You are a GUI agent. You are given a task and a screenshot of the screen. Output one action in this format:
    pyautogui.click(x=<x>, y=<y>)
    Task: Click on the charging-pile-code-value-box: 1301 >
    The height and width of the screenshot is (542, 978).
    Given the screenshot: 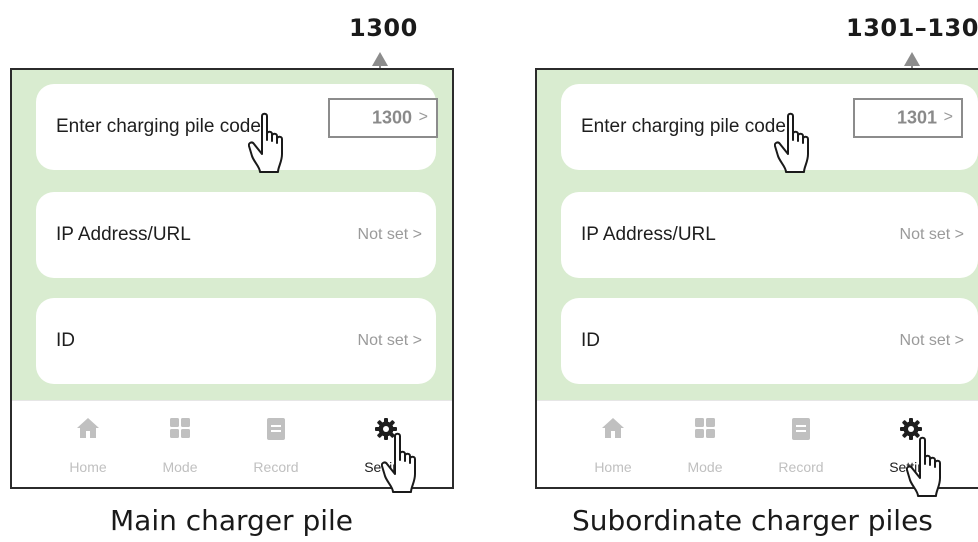 What is the action you would take?
    pyautogui.click(x=908, y=118)
    